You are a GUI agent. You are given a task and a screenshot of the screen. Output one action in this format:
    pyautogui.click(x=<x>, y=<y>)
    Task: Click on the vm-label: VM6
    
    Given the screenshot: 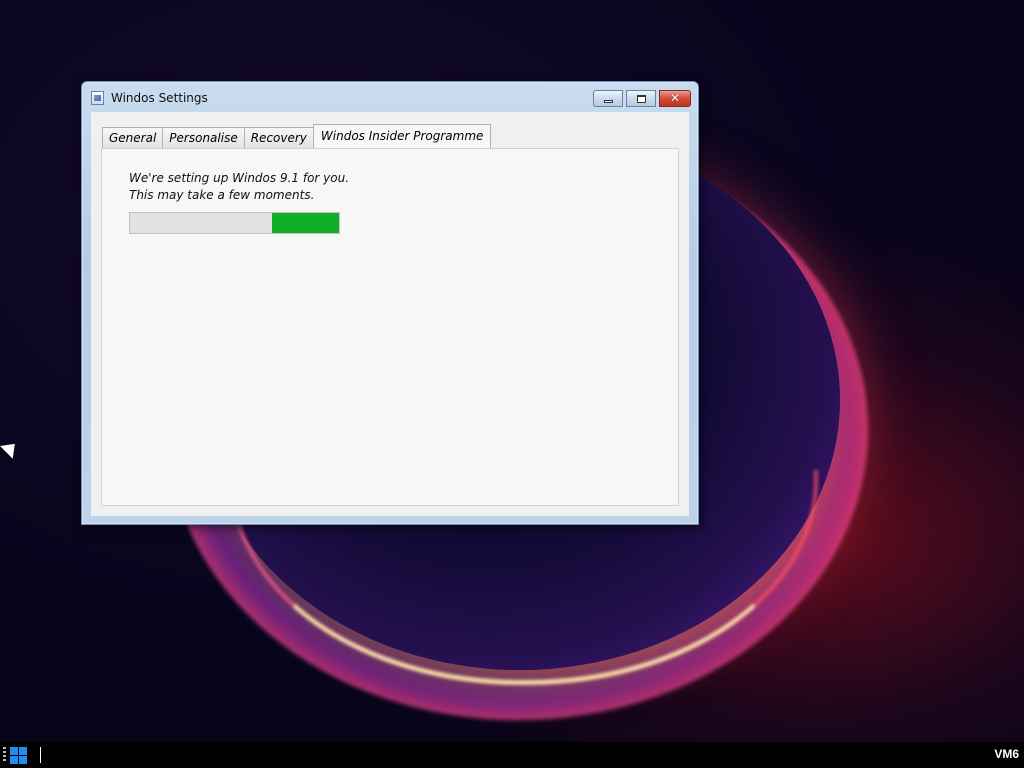 What is the action you would take?
    pyautogui.click(x=1006, y=754)
    